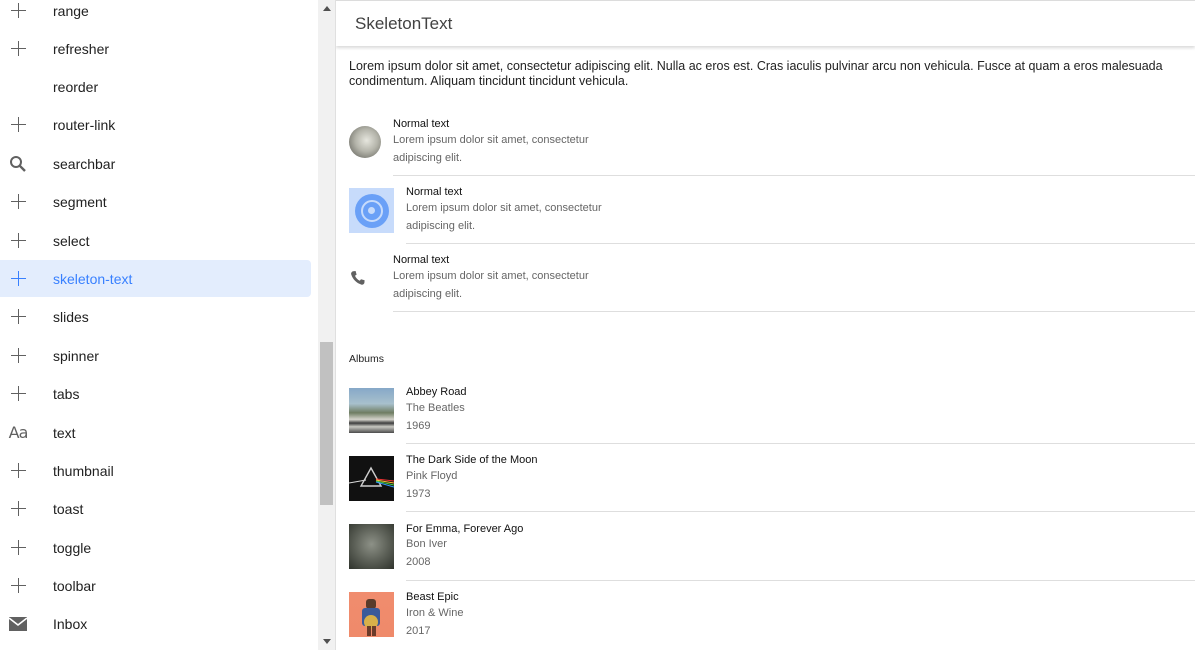 The width and height of the screenshot is (1195, 650). What do you see at coordinates (418, 562) in the screenshot?
I see `album-year: 2008` at bounding box center [418, 562].